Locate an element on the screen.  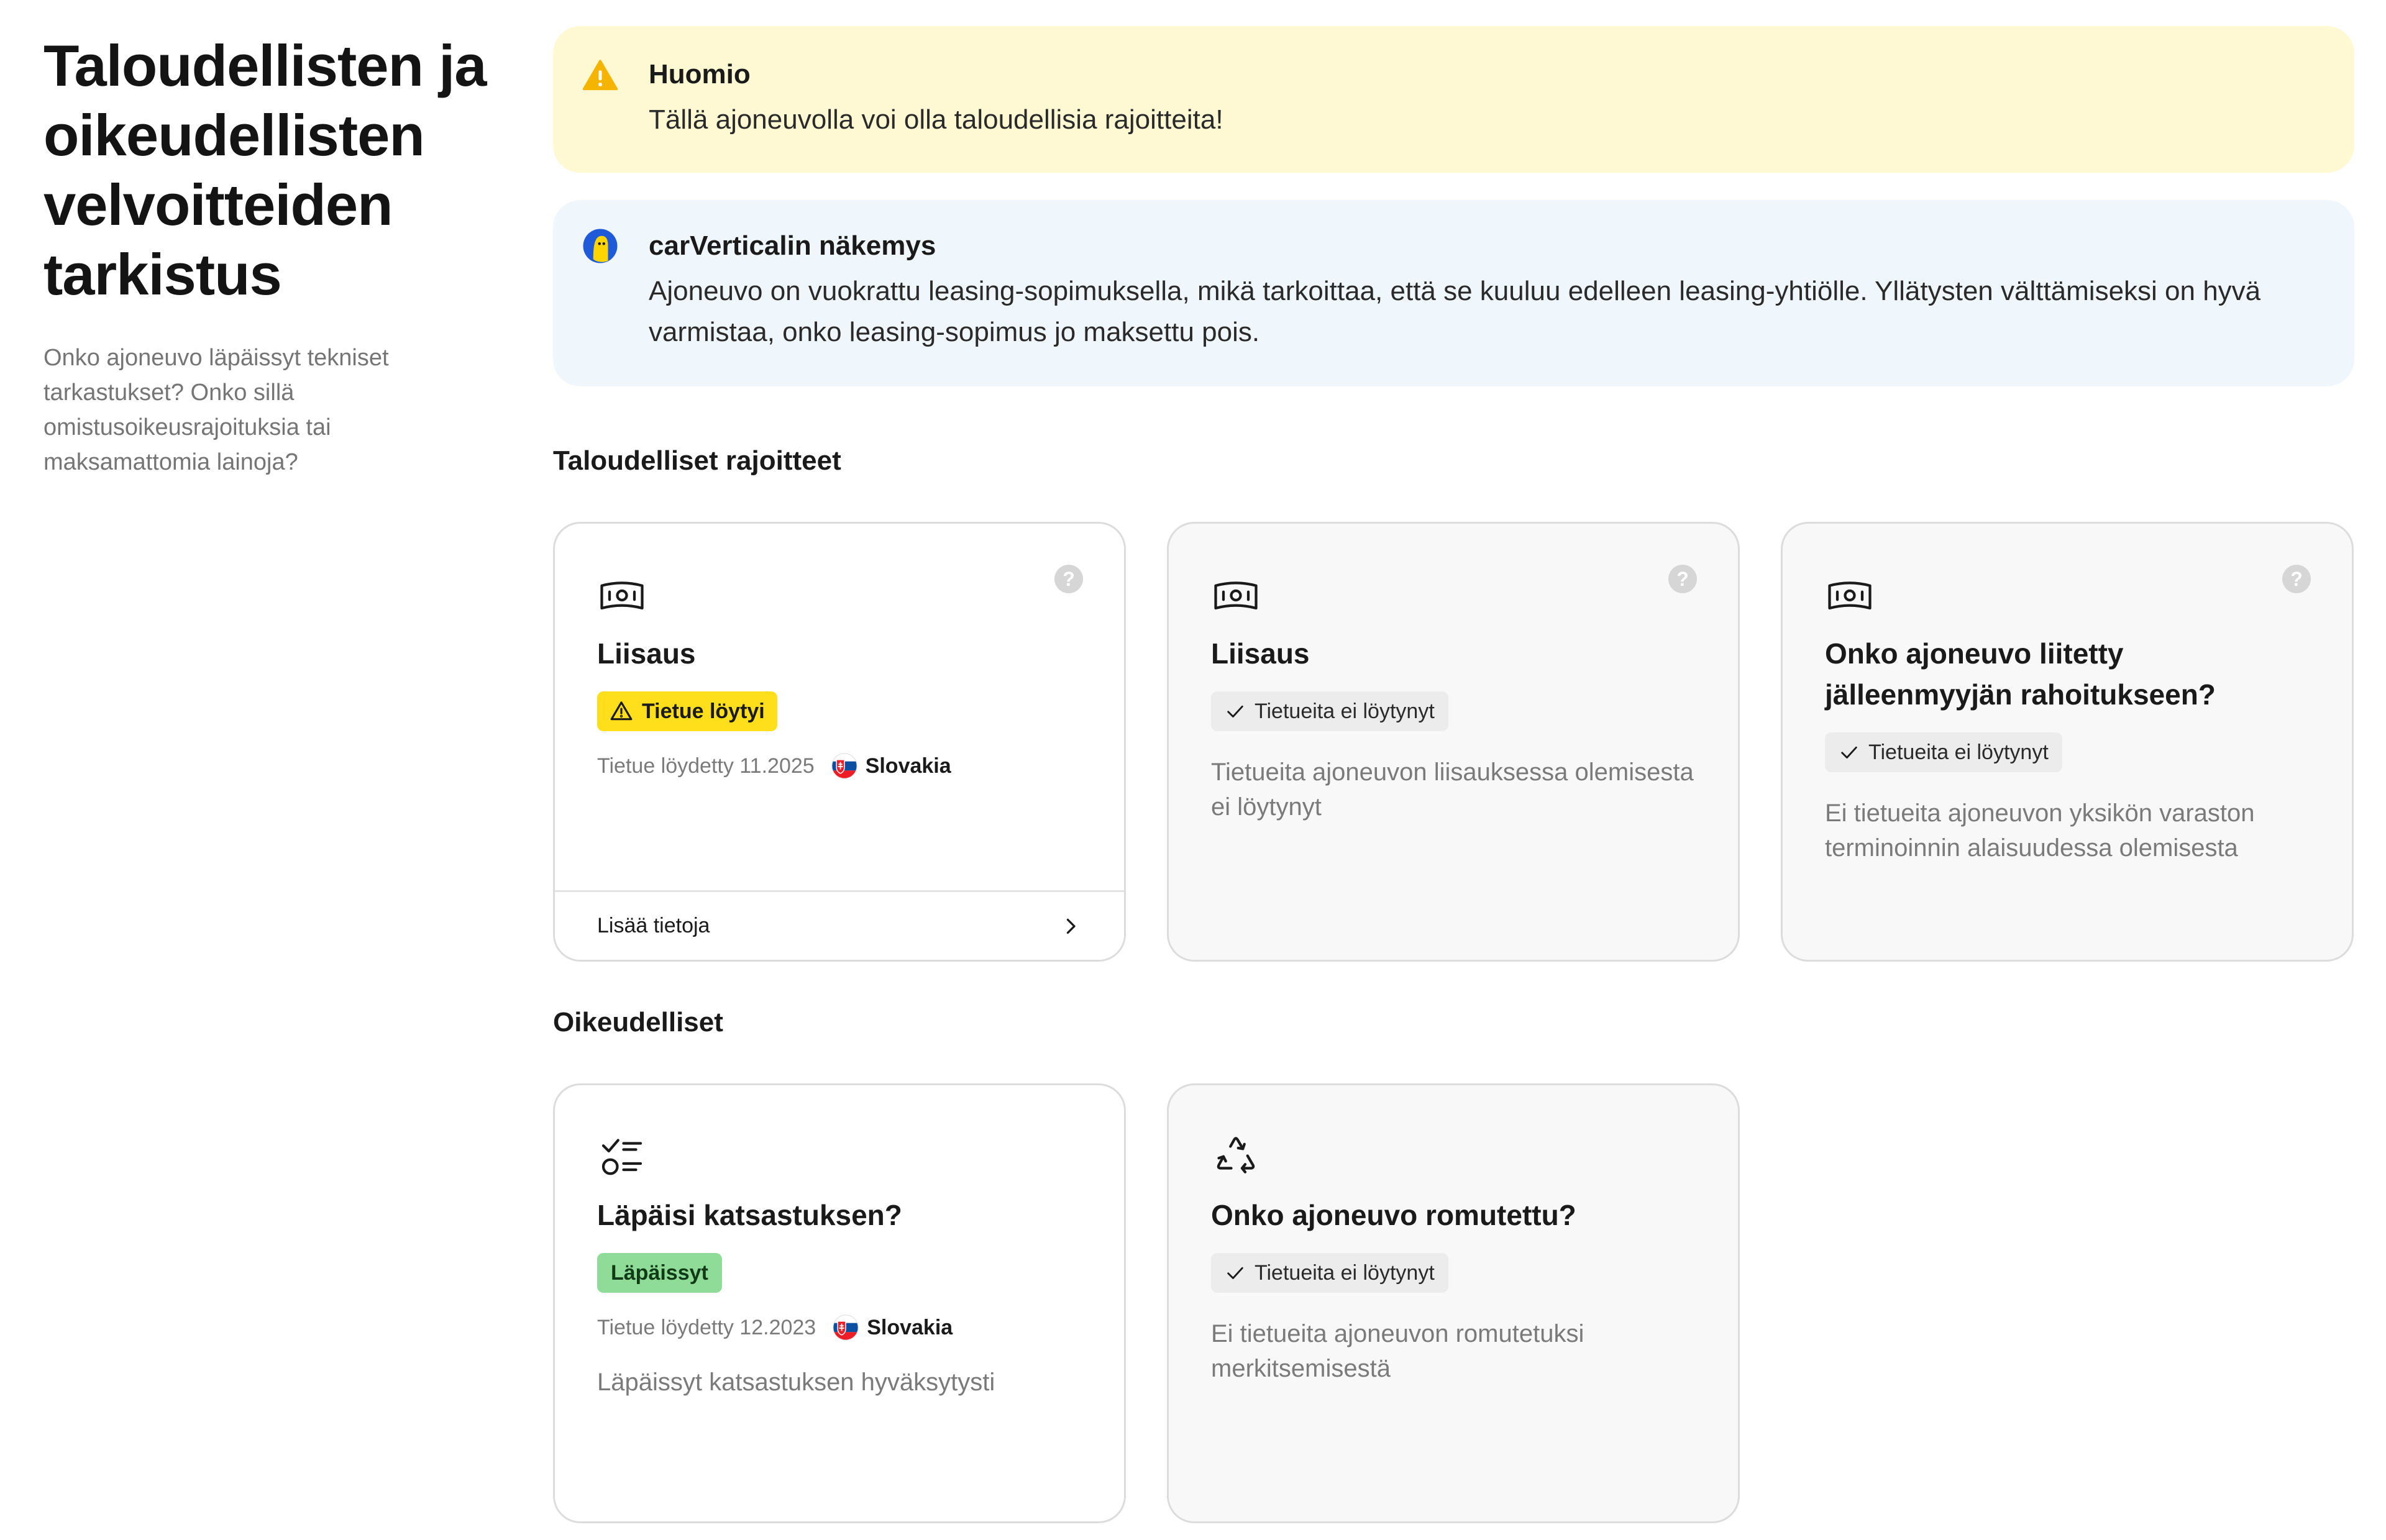
record-found-date: Tietue löydetty 12.2023 is located at coordinates (706, 1327).